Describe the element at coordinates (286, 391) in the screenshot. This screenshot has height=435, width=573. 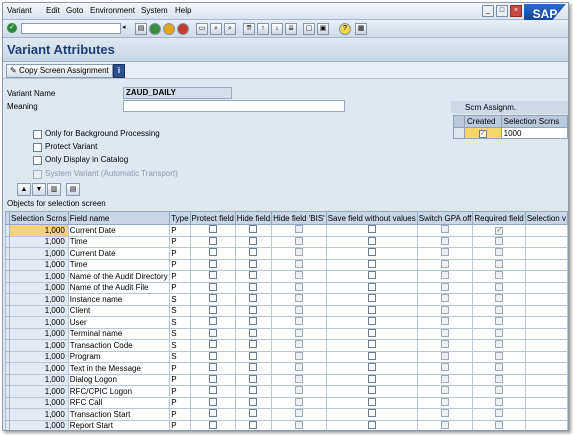
I see `table-row: 1,000 RFC/CPIC Logon P` at that location.